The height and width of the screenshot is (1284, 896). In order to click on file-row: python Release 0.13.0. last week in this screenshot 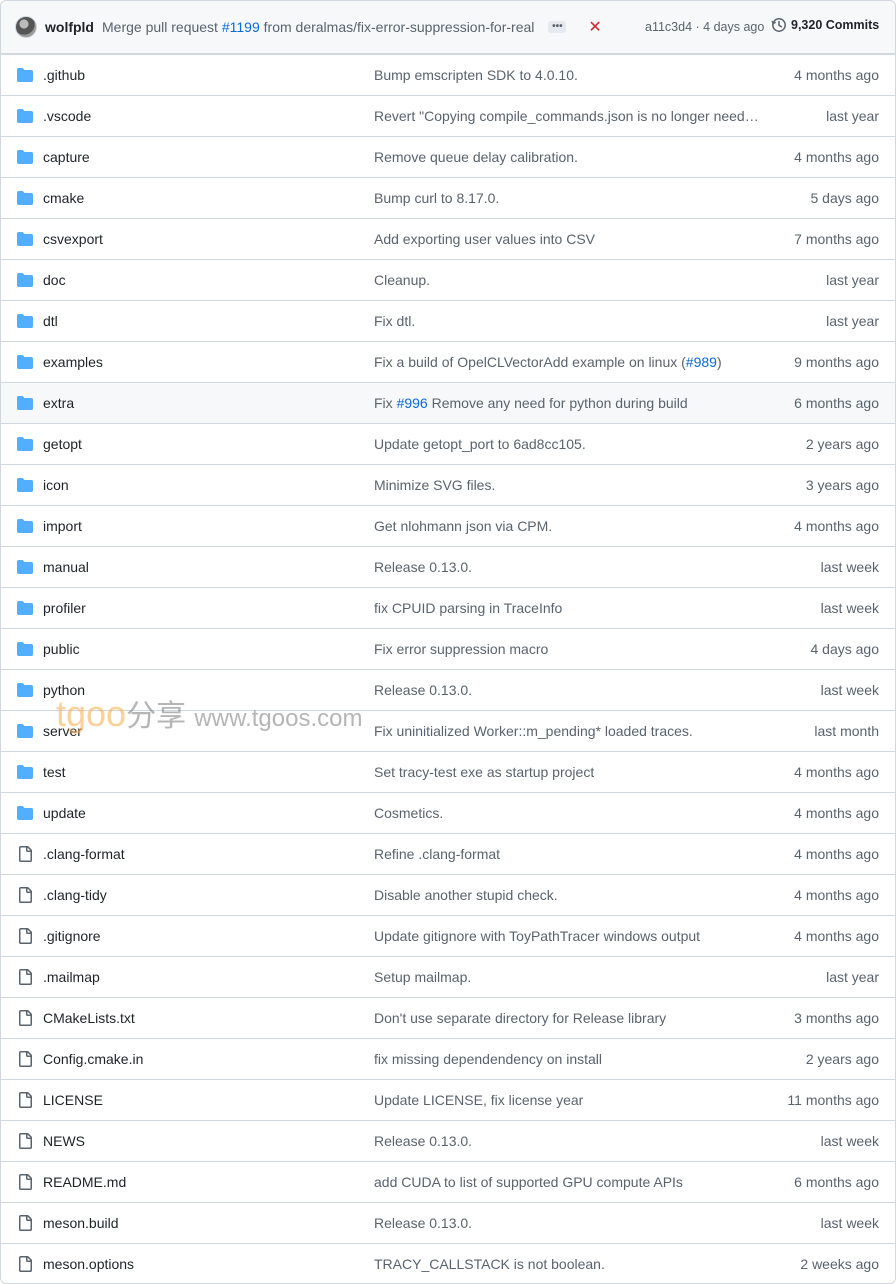, I will do `click(448, 689)`.